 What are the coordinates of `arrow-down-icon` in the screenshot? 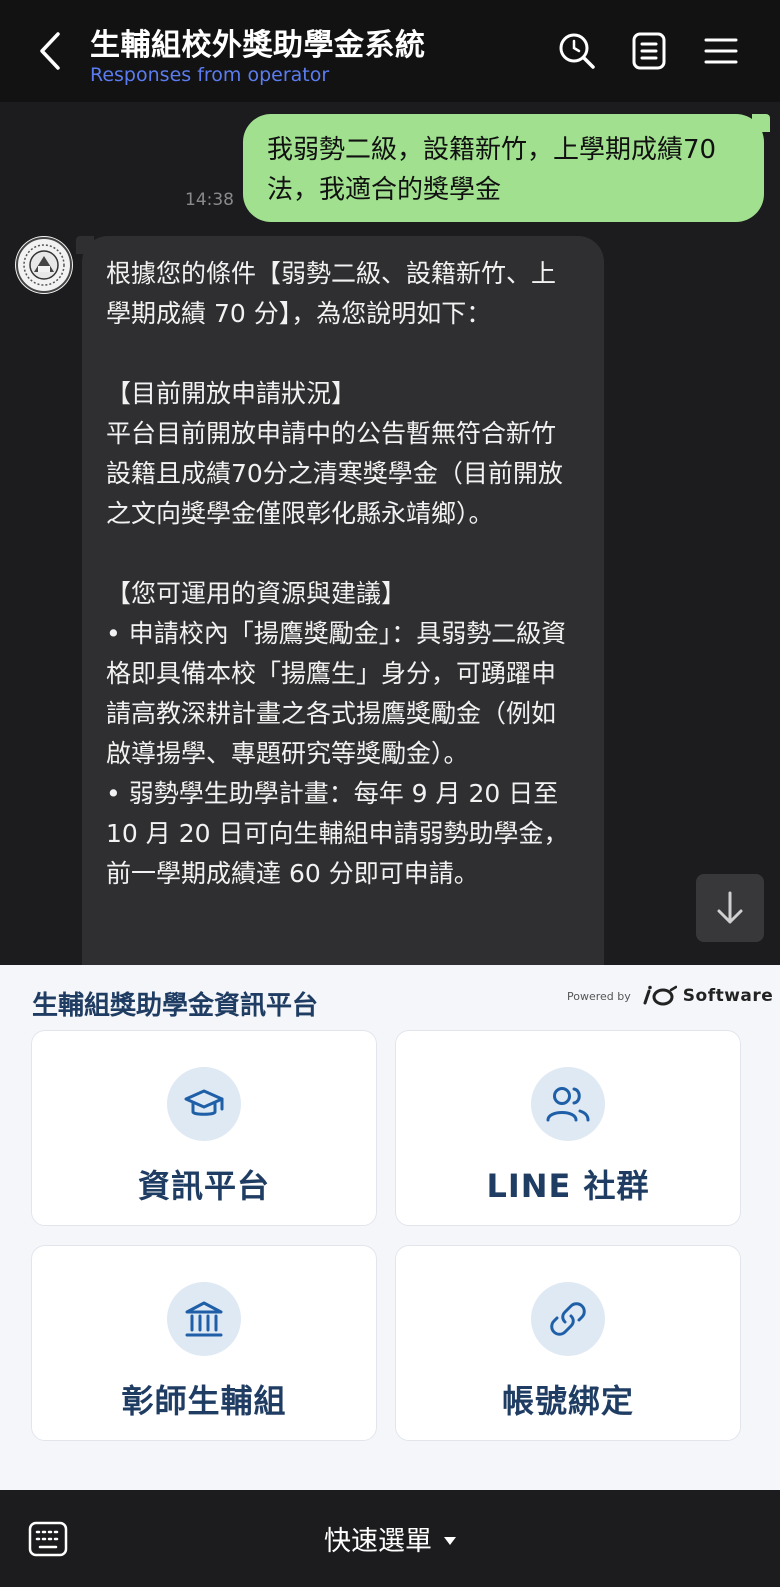 It's located at (730, 907).